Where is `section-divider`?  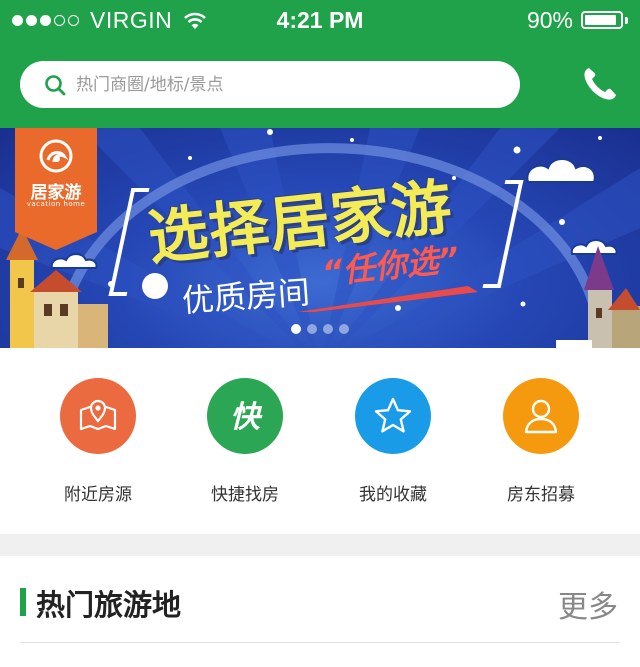
section-divider is located at coordinates (320, 545).